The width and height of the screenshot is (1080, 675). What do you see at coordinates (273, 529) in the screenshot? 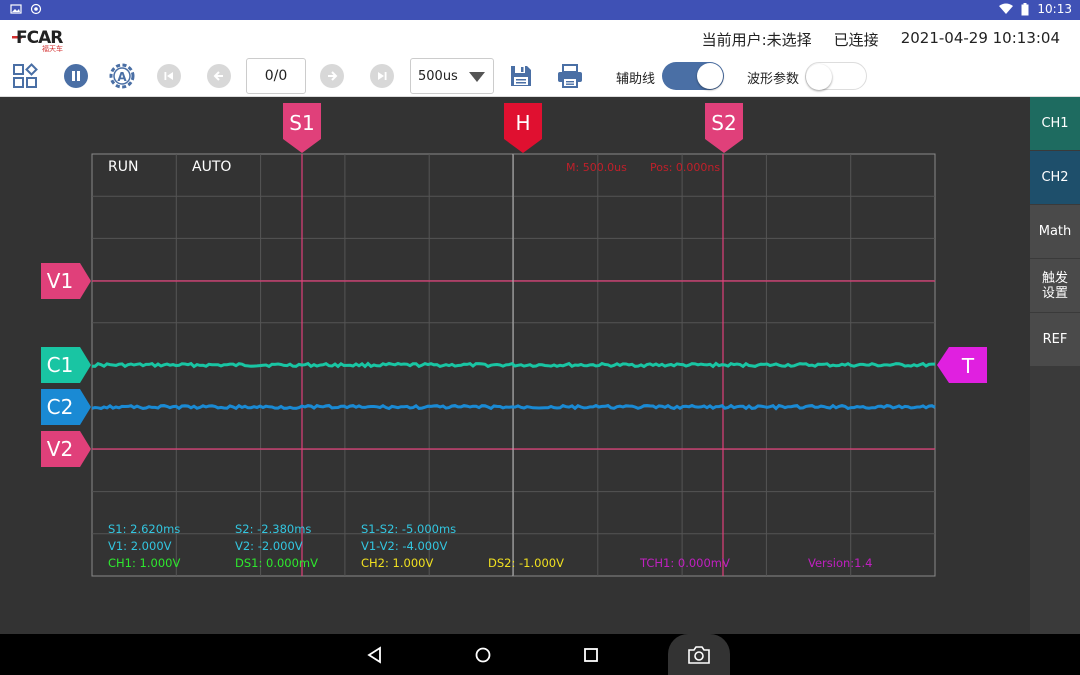
I see `s2-readout: S2: -2.380ms` at bounding box center [273, 529].